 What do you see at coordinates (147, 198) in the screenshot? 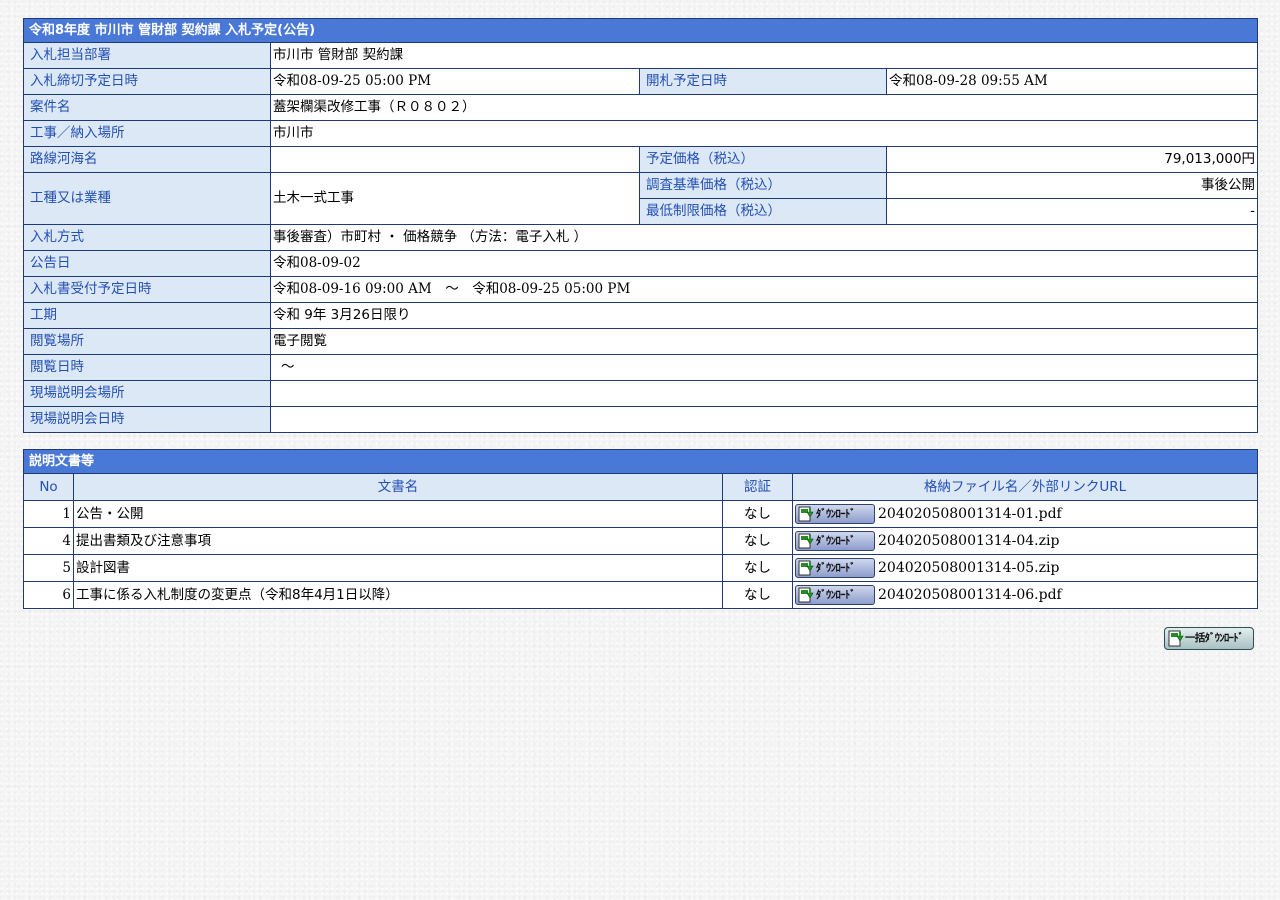
I see `work-type-label: 工種又は業種` at bounding box center [147, 198].